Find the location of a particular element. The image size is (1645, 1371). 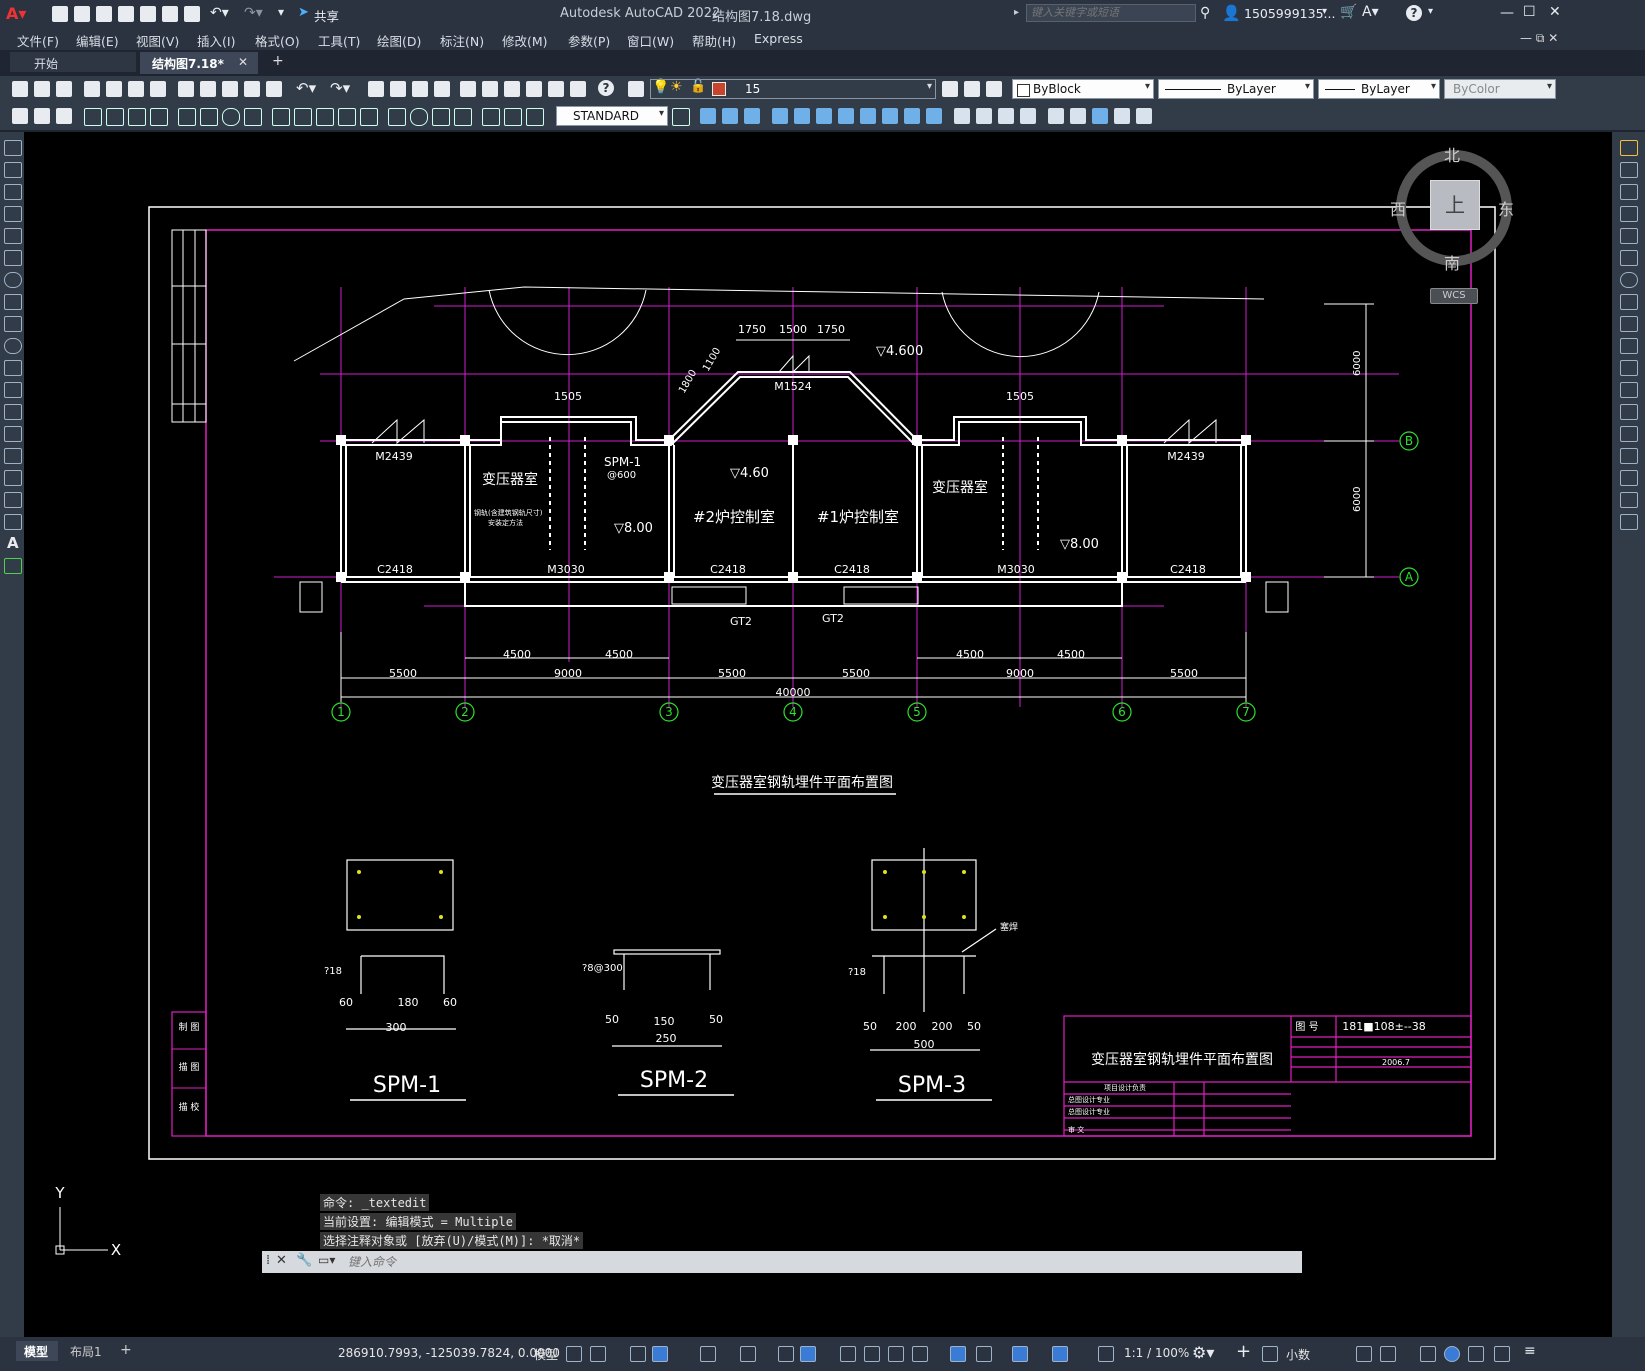

tolerance-icon is located at coordinates (397, 117).